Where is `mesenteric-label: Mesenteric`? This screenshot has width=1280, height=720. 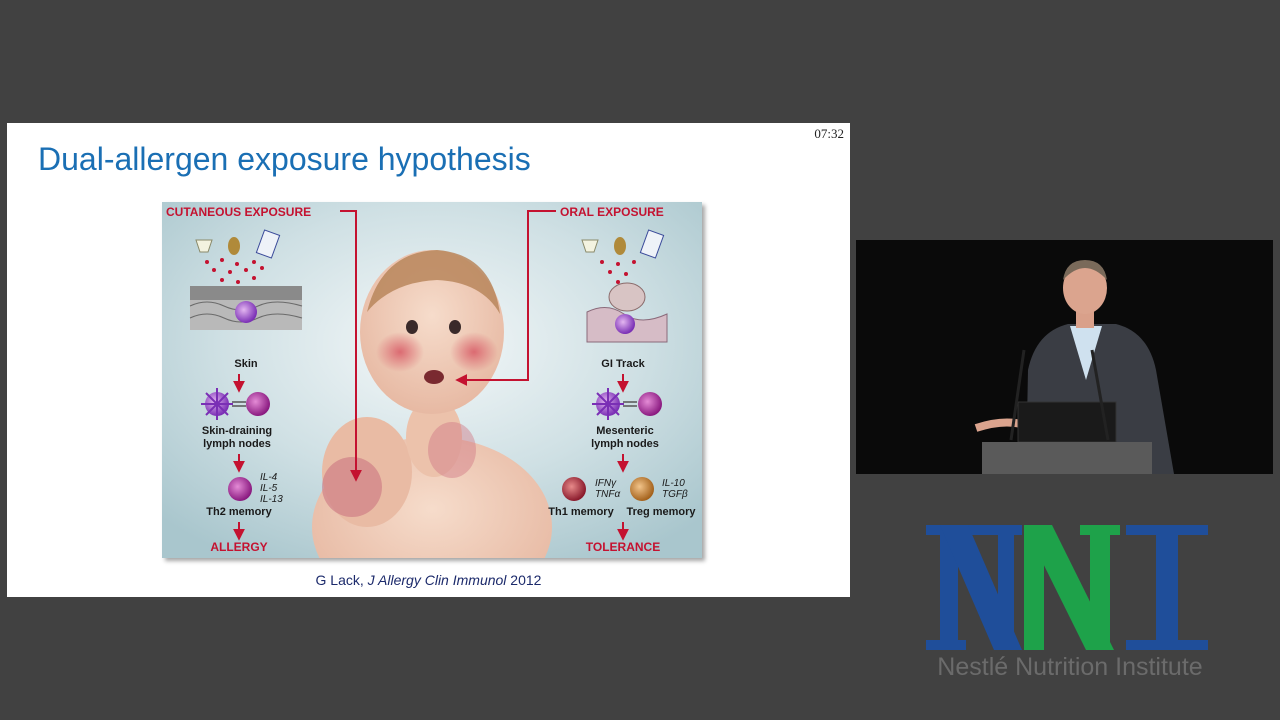
mesenteric-label: Mesenteric is located at coordinates (624, 431).